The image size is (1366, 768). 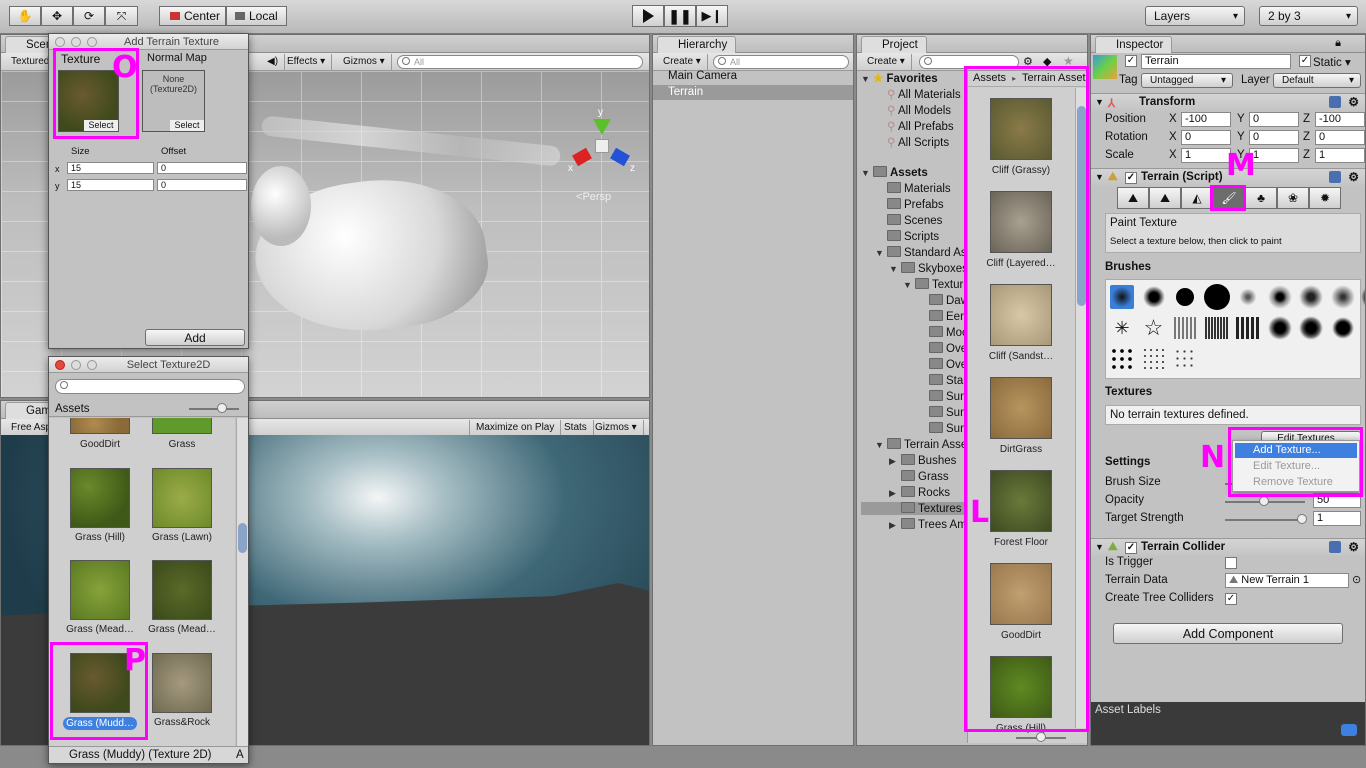 I want to click on texture-item-grass-hill, so click(x=100, y=498).